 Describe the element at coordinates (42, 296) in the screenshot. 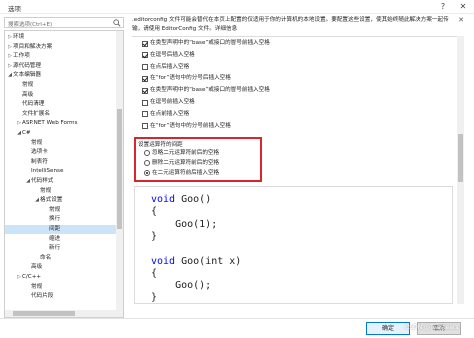

I see `tree-item-label: 代码片段` at that location.